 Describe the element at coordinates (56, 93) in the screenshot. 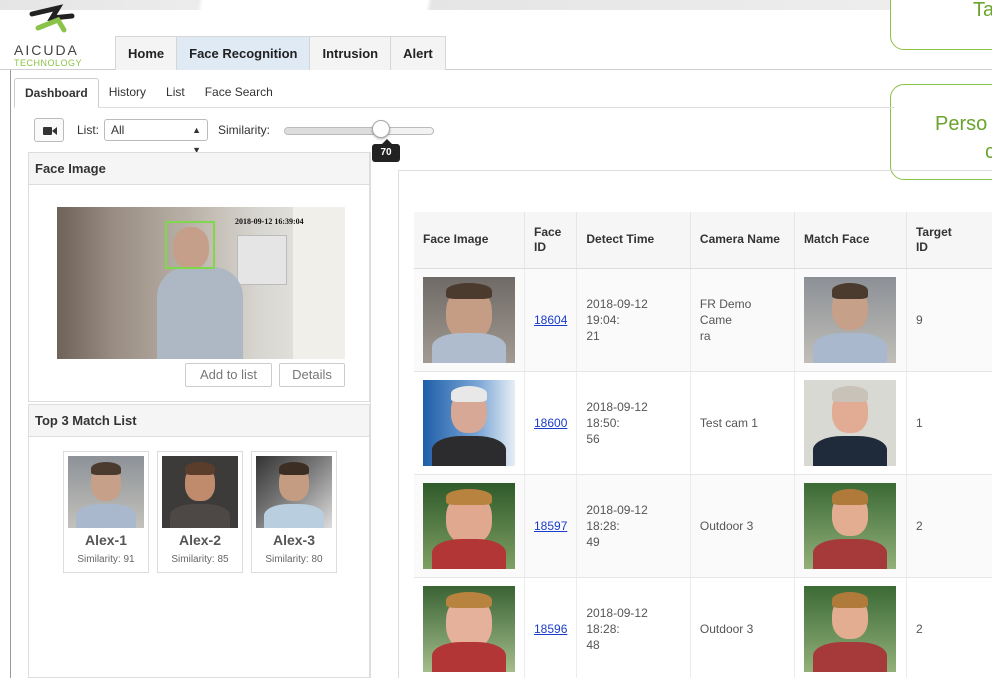

I see `tab-dashboard: Dashboard` at that location.